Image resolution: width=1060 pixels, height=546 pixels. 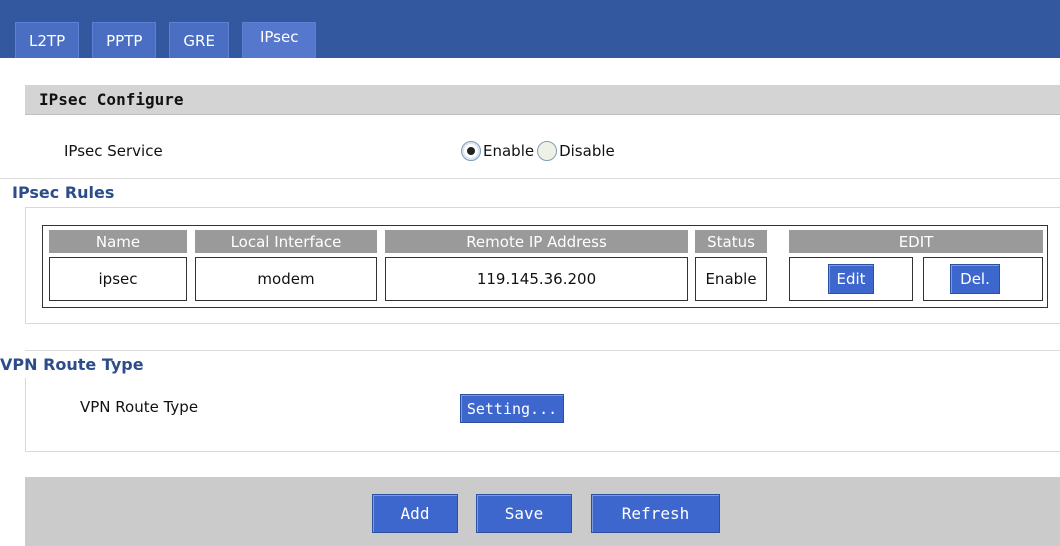 What do you see at coordinates (547, 151) in the screenshot?
I see `disable-radio` at bounding box center [547, 151].